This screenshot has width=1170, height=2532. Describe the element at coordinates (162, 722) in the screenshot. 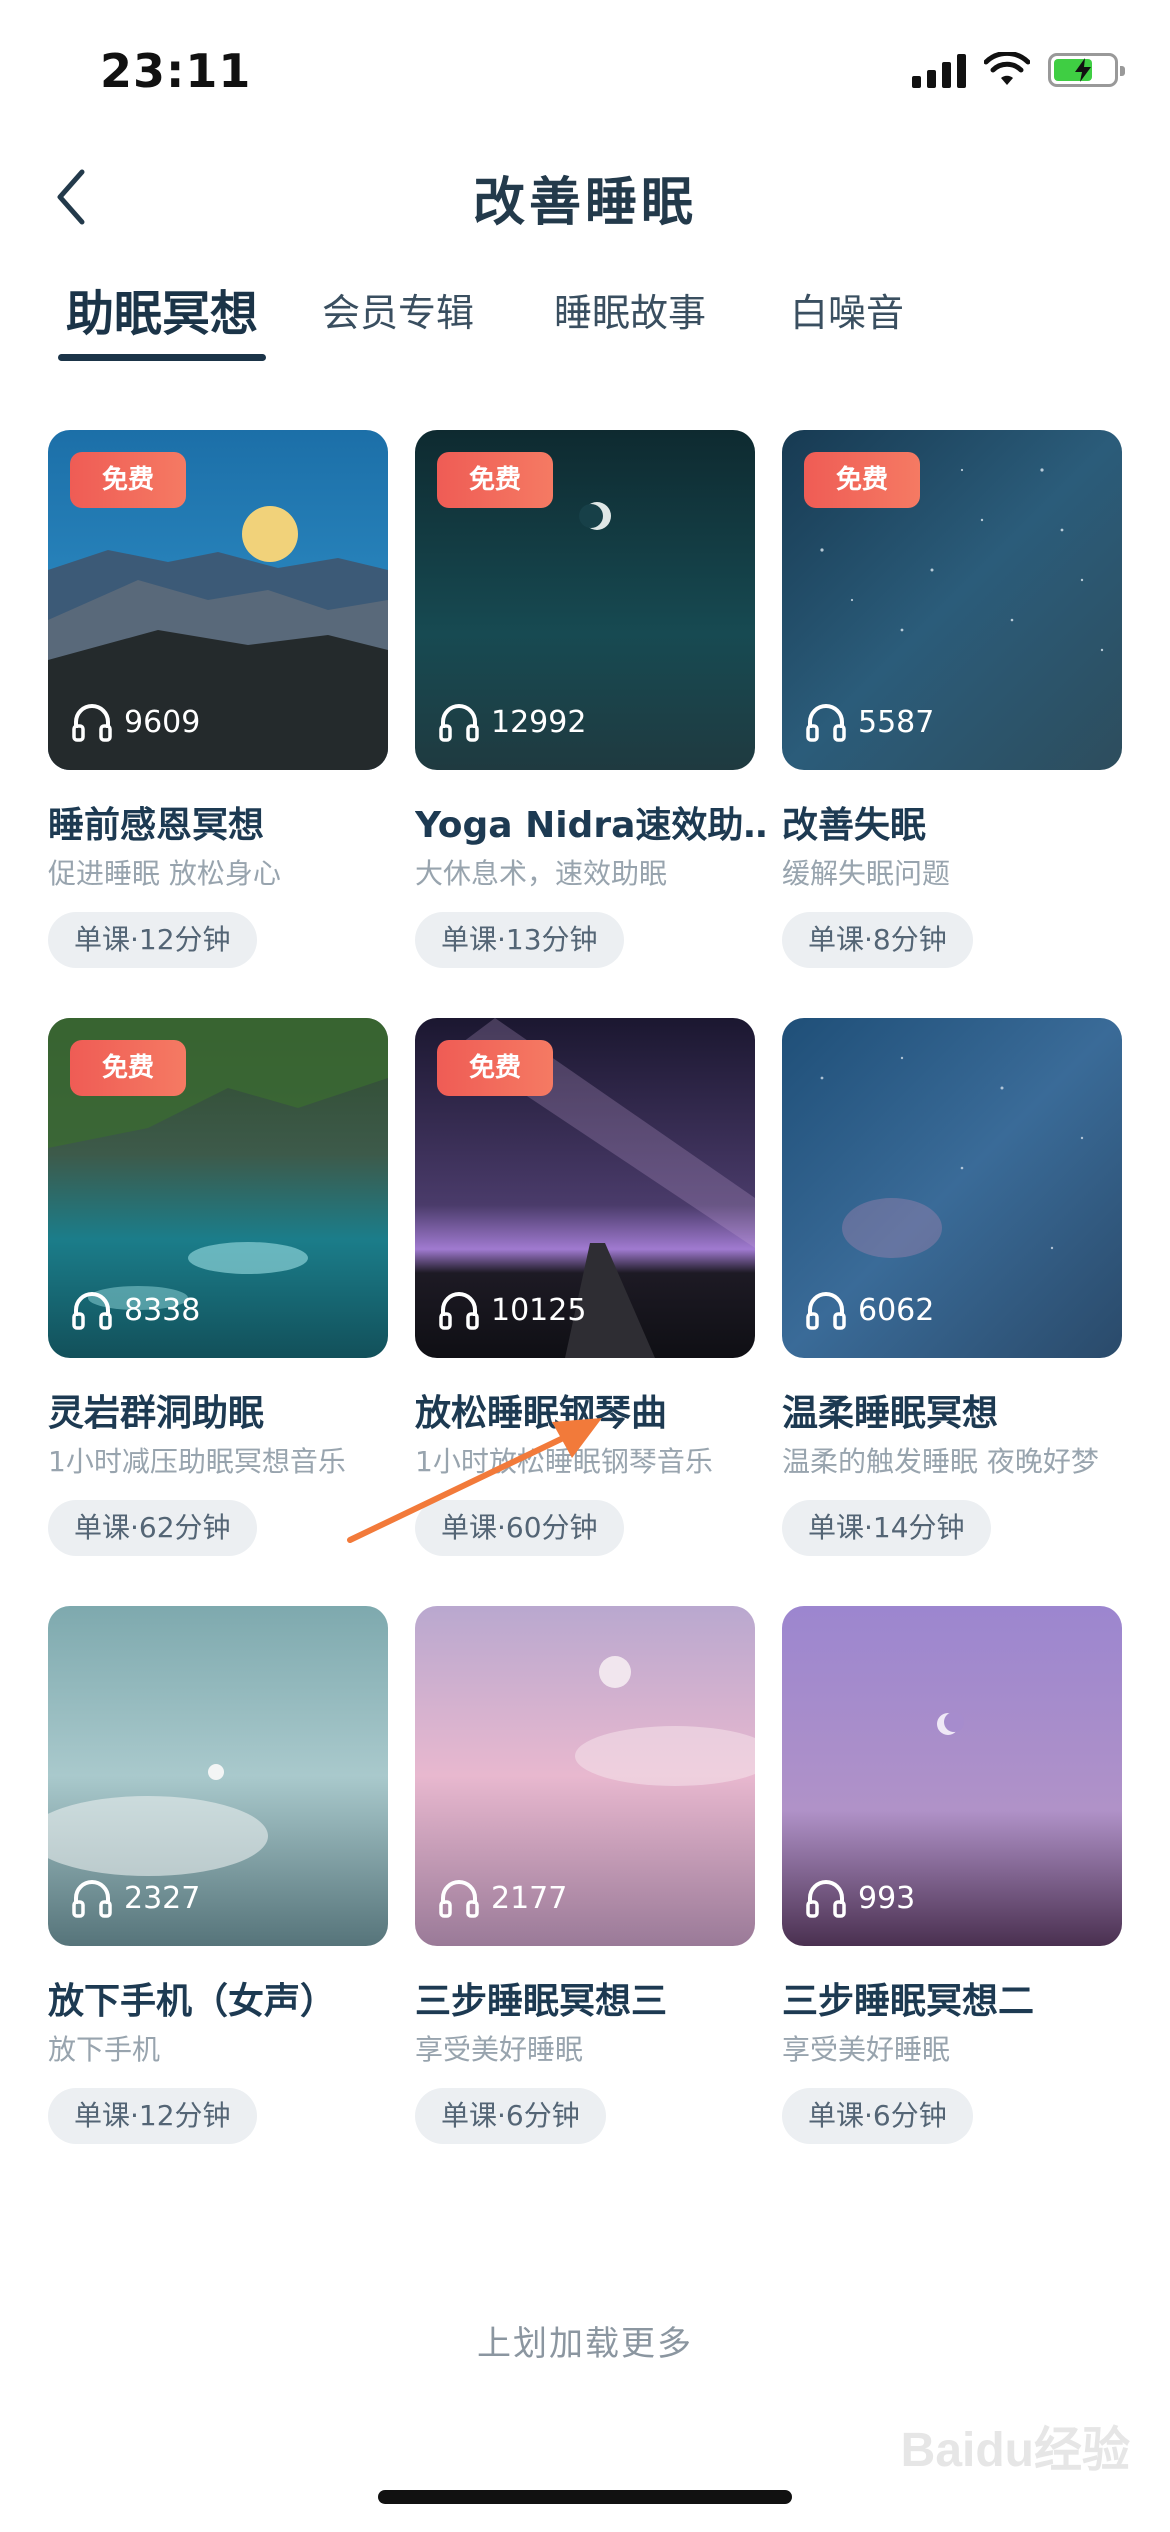

I see `play-count-value: 9609` at that location.